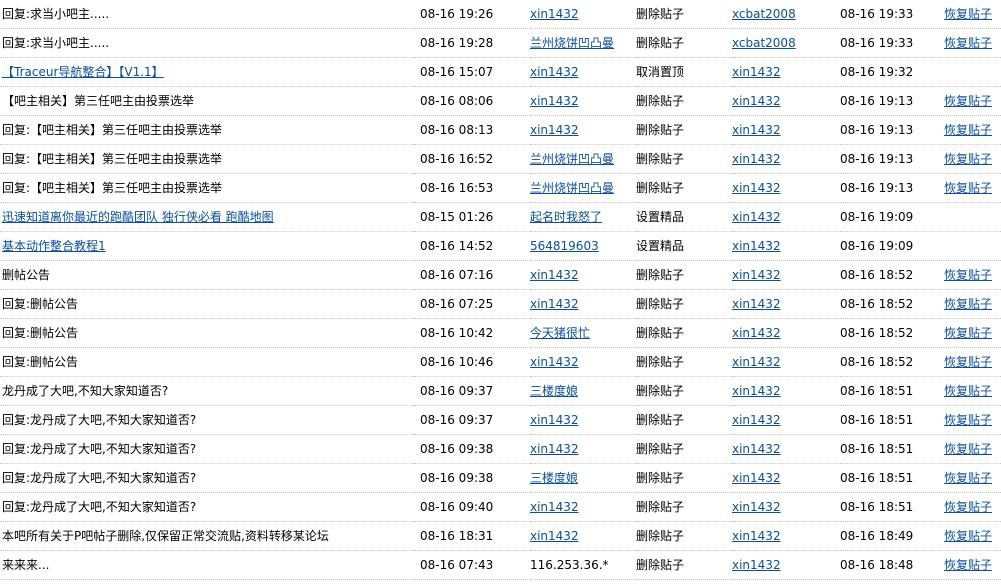 This screenshot has height=584, width=1001. Describe the element at coordinates (566, 217) in the screenshot. I see `author-link: 起名时我怒了` at that location.